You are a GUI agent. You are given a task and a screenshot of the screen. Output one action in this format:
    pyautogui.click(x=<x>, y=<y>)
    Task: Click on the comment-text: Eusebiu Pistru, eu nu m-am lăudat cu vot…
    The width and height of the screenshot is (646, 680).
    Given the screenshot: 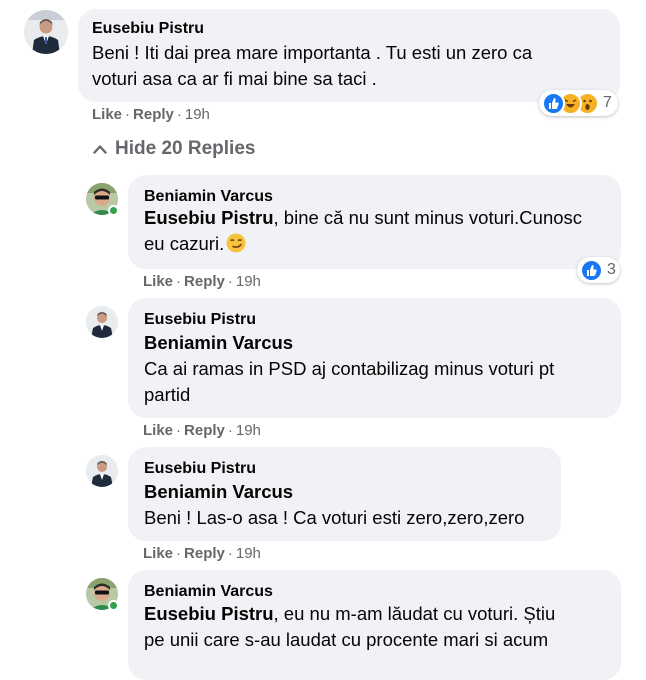 What is the action you would take?
    pyautogui.click(x=379, y=627)
    